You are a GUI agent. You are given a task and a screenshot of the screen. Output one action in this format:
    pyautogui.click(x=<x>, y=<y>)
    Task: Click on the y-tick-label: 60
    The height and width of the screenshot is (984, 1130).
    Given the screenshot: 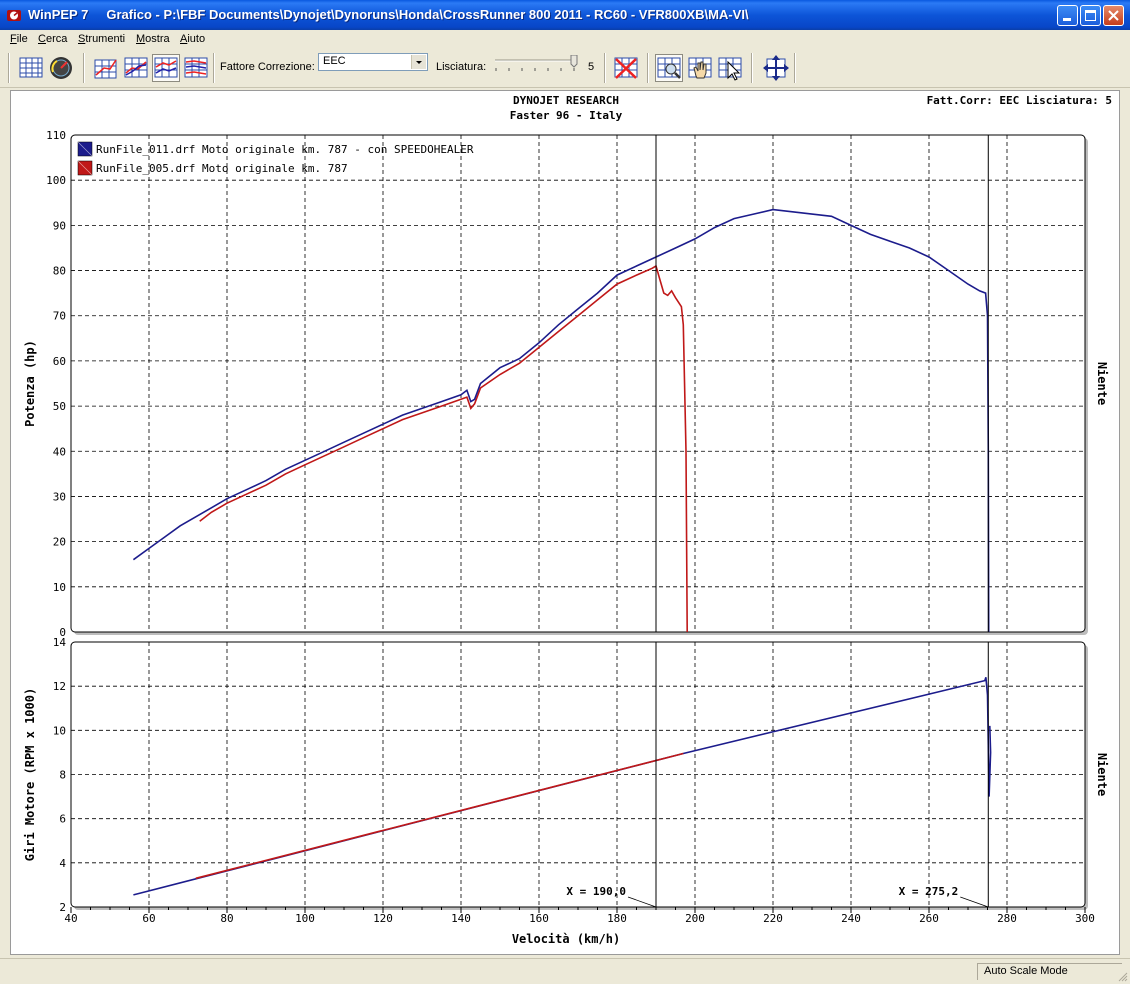 What is the action you would take?
    pyautogui.click(x=59, y=361)
    